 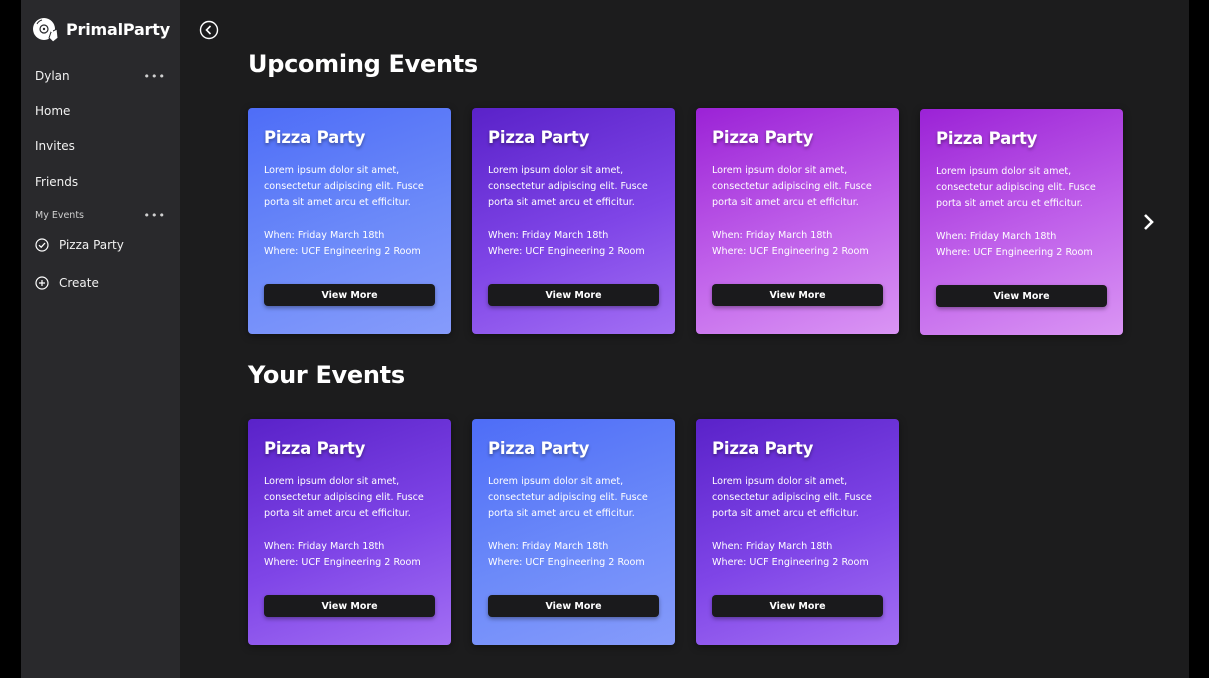 I want to click on party-logo-icon, so click(x=46, y=30).